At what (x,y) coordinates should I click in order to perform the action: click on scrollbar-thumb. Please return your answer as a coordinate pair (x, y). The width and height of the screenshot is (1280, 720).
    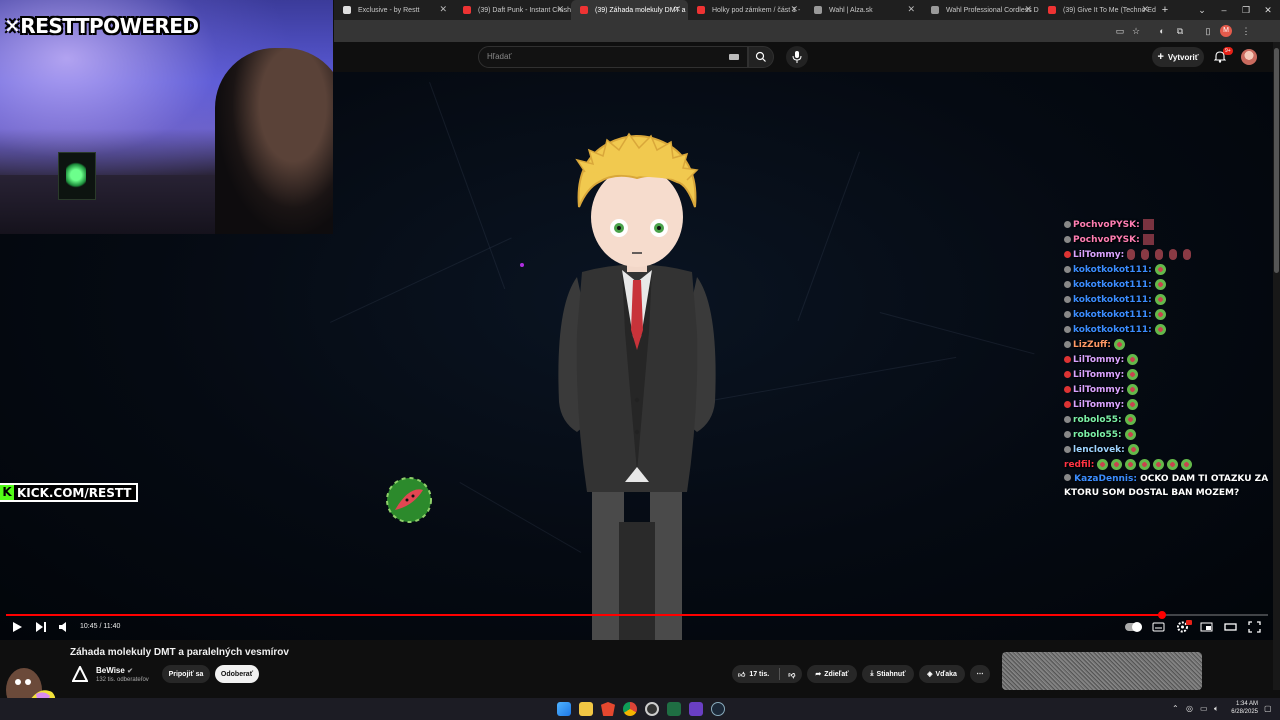
    Looking at the image, I should click on (1276, 160).